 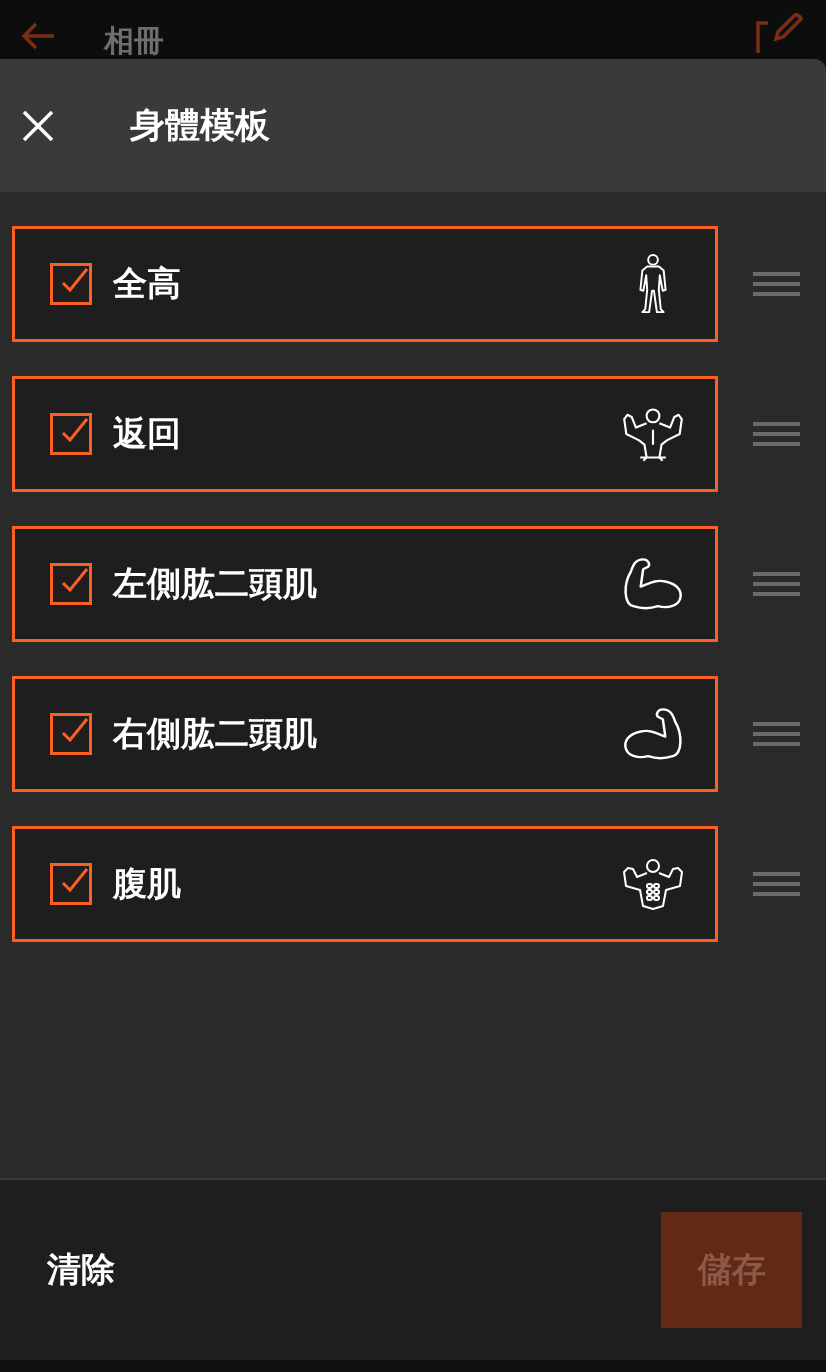 I want to click on sheet-title: 身體模板, so click(x=200, y=125).